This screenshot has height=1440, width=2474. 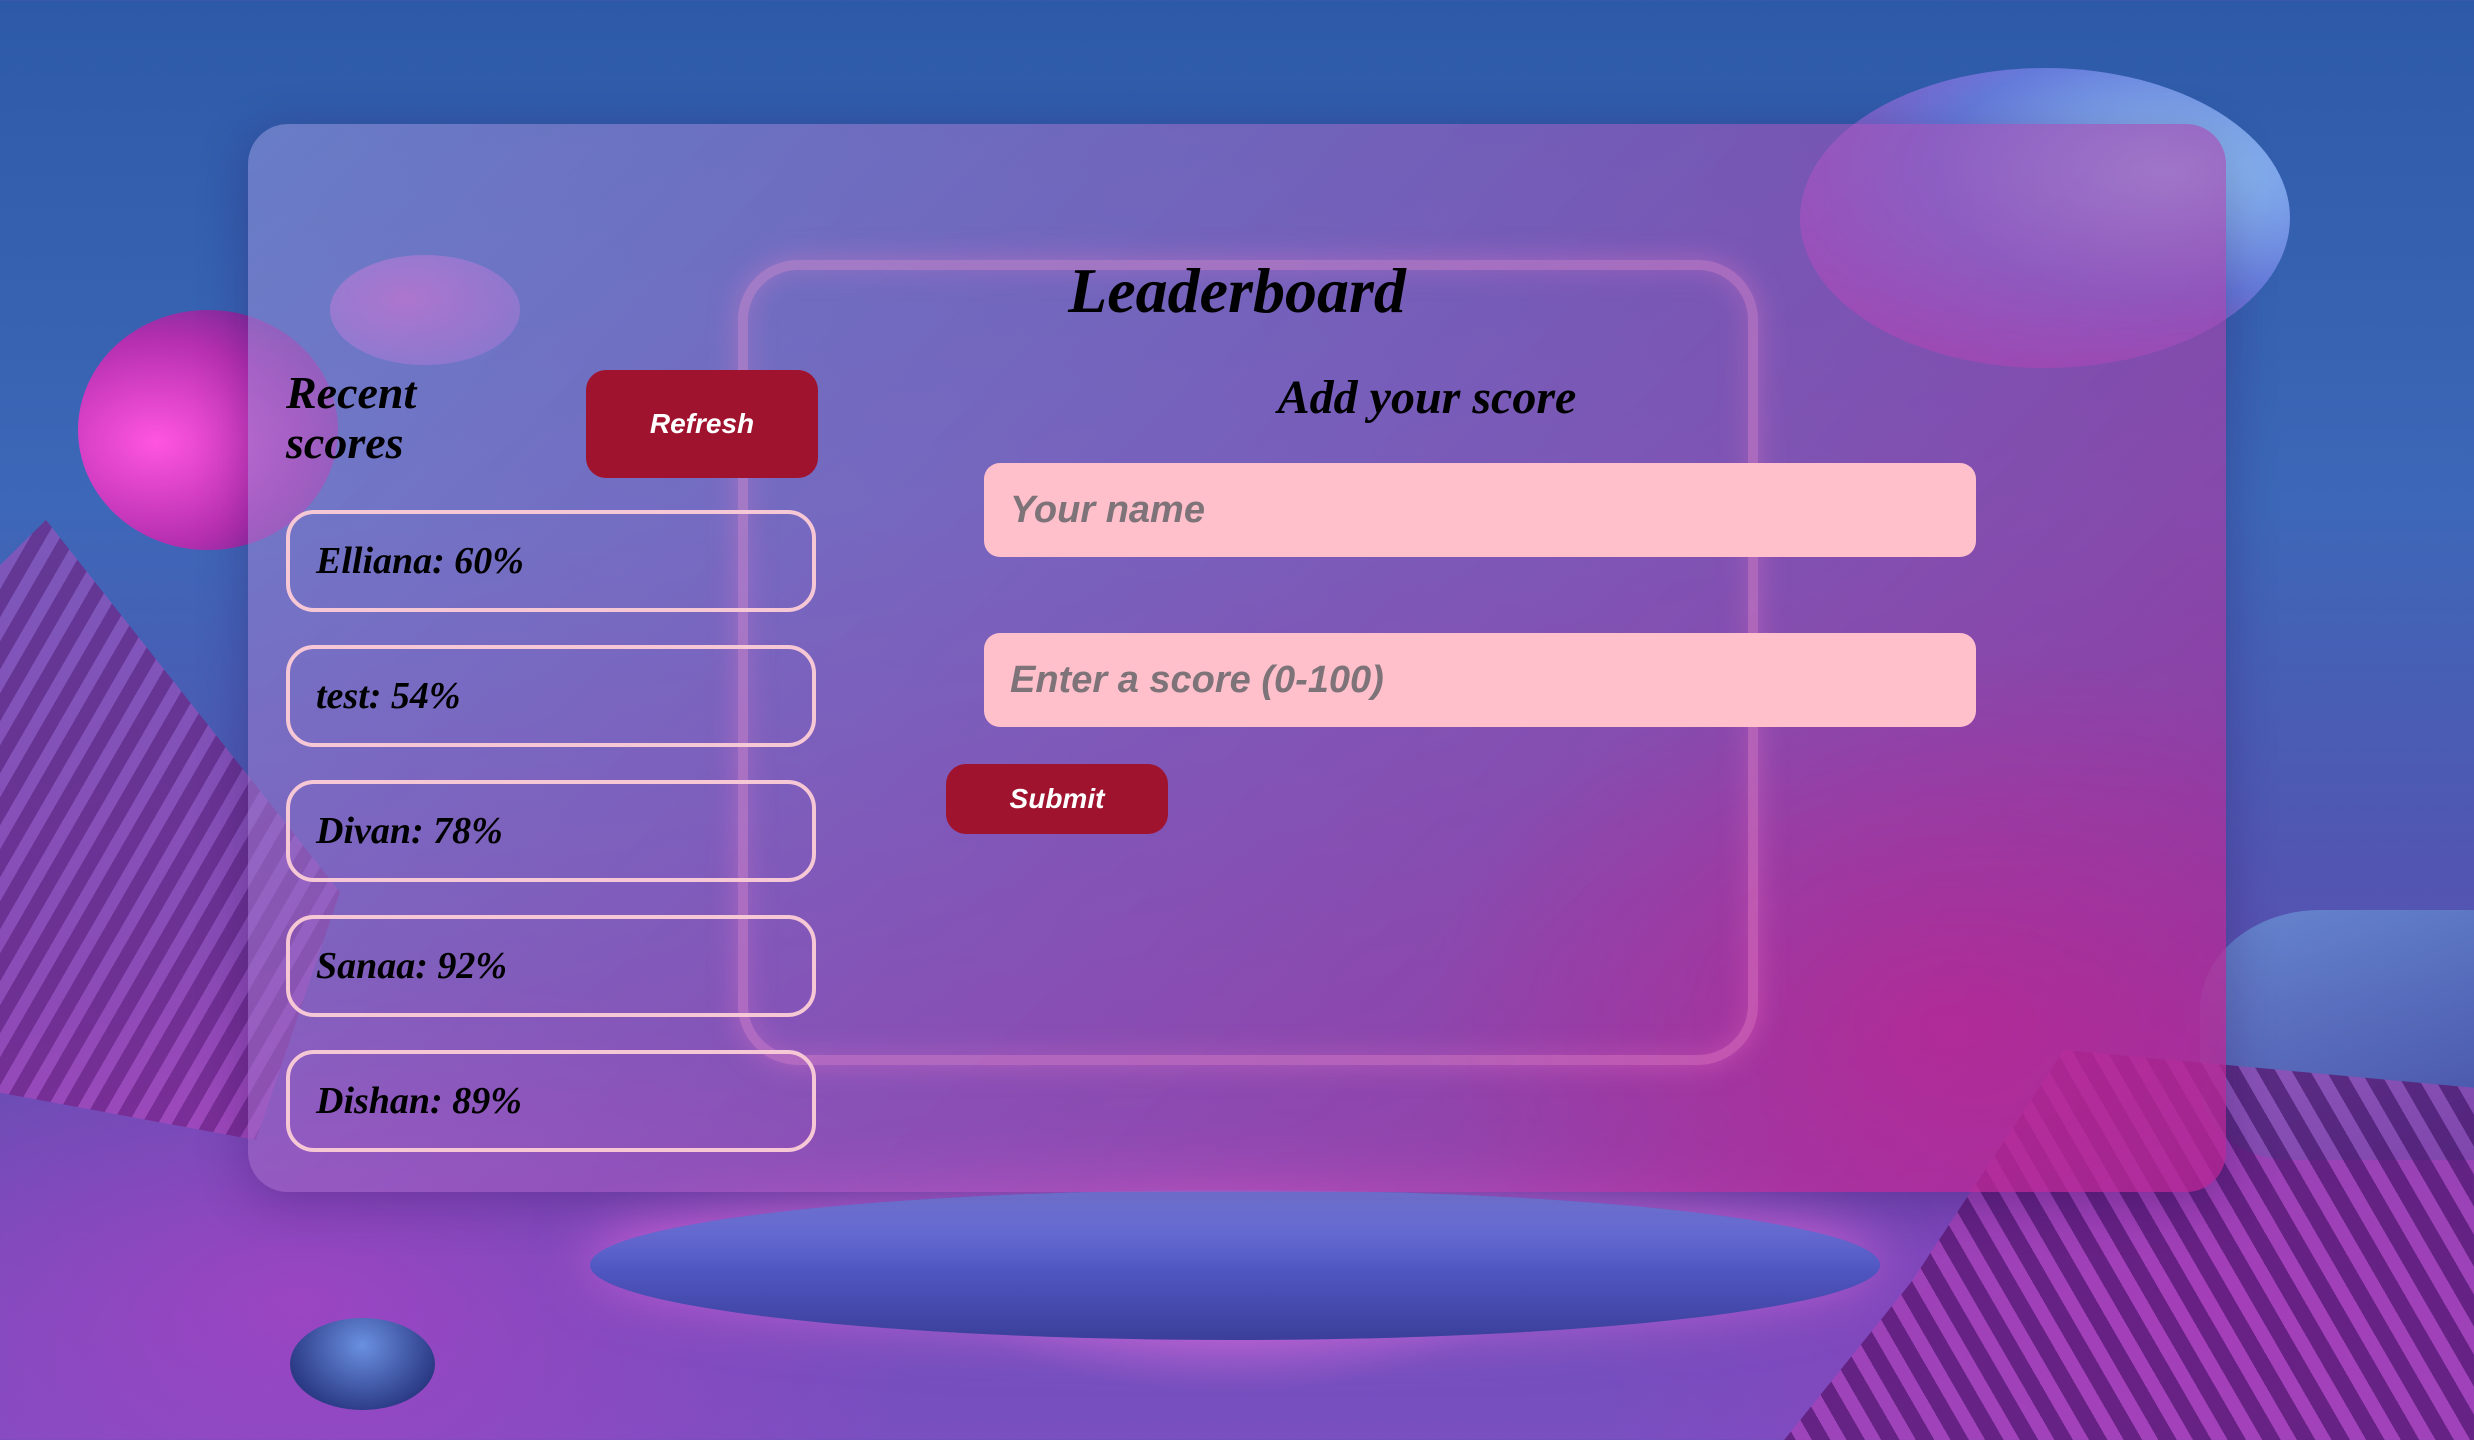 I want to click on submit-button: Submit, so click(x=1057, y=799).